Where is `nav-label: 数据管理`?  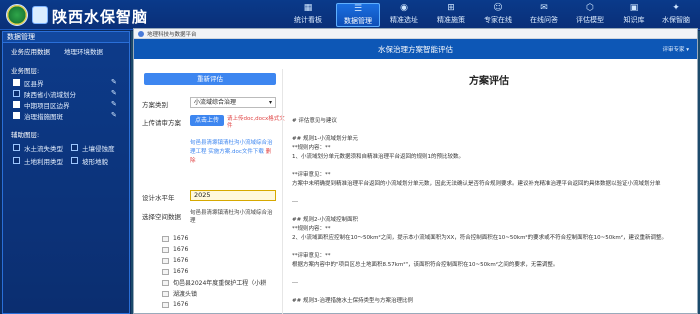 nav-label: 数据管理 is located at coordinates (358, 21).